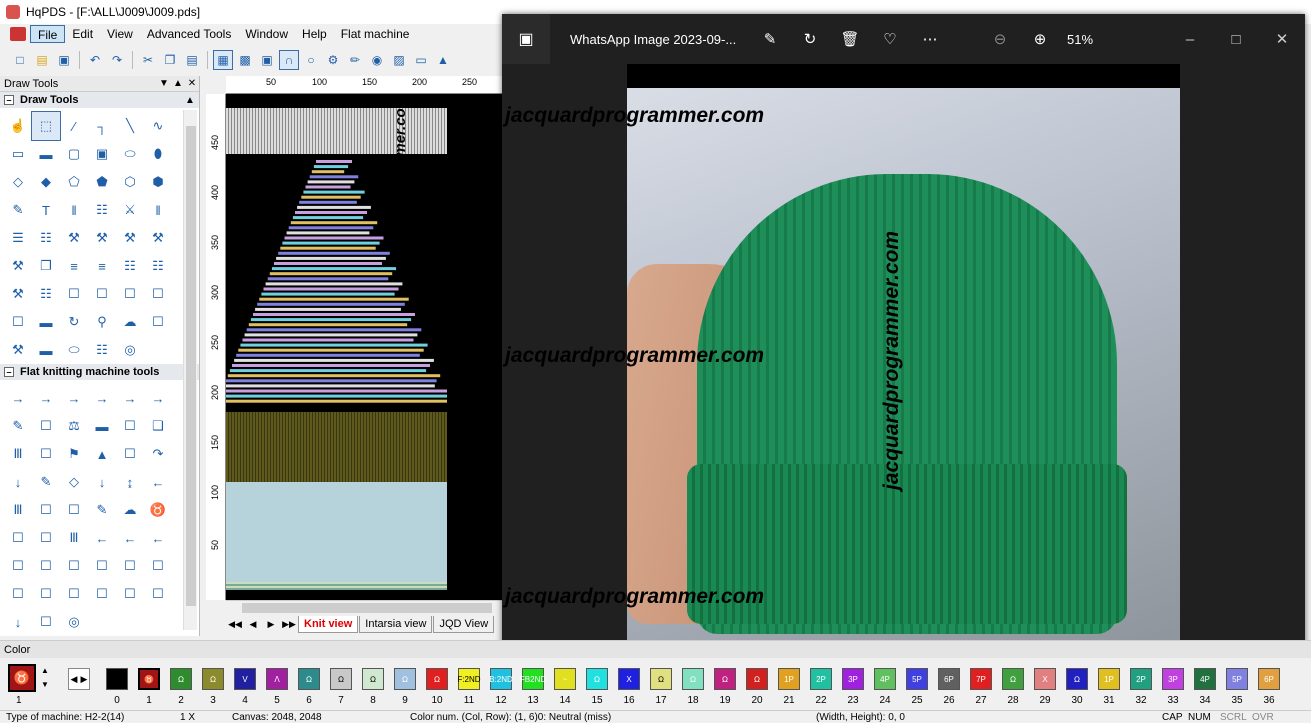  What do you see at coordinates (277, 679) in the screenshot?
I see `color-swatch: Λ` at bounding box center [277, 679].